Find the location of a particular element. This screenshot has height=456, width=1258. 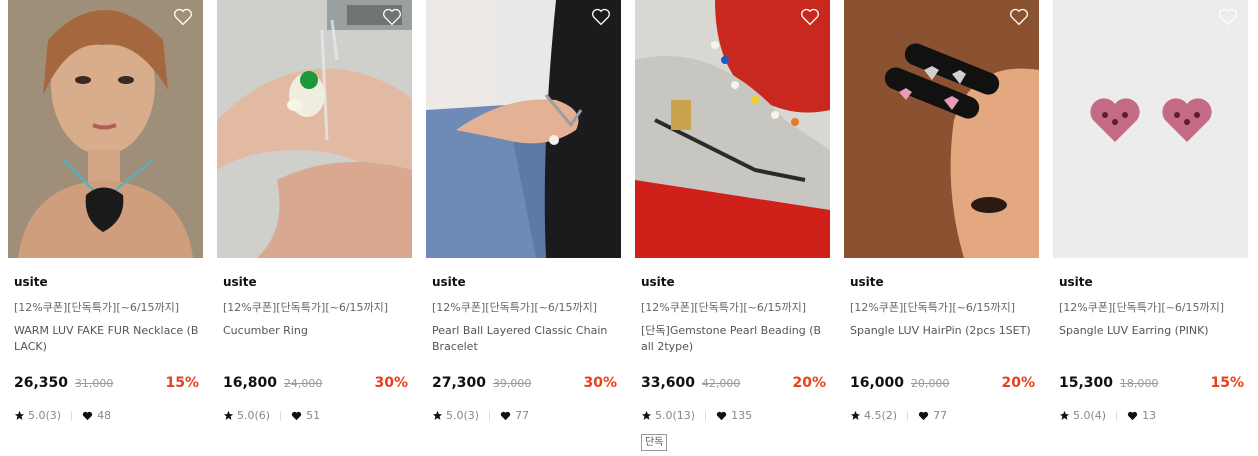

sale-price: 16,000 20,000 is located at coordinates (899, 383).